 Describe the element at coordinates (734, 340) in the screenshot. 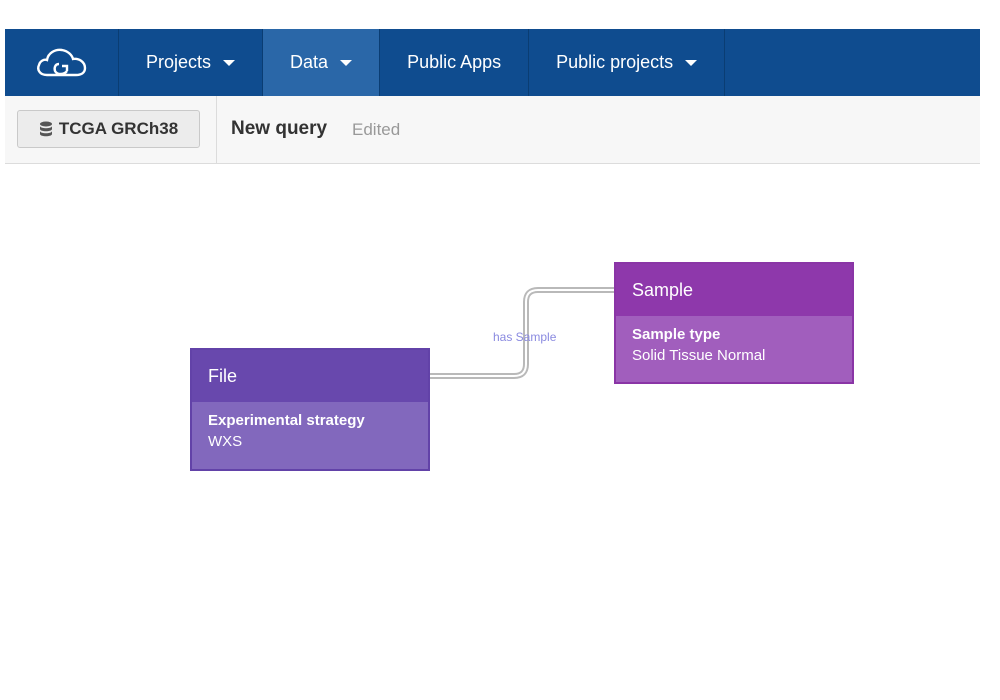

I see `sample-node-body: Sample type Solid Tissue Normal` at that location.